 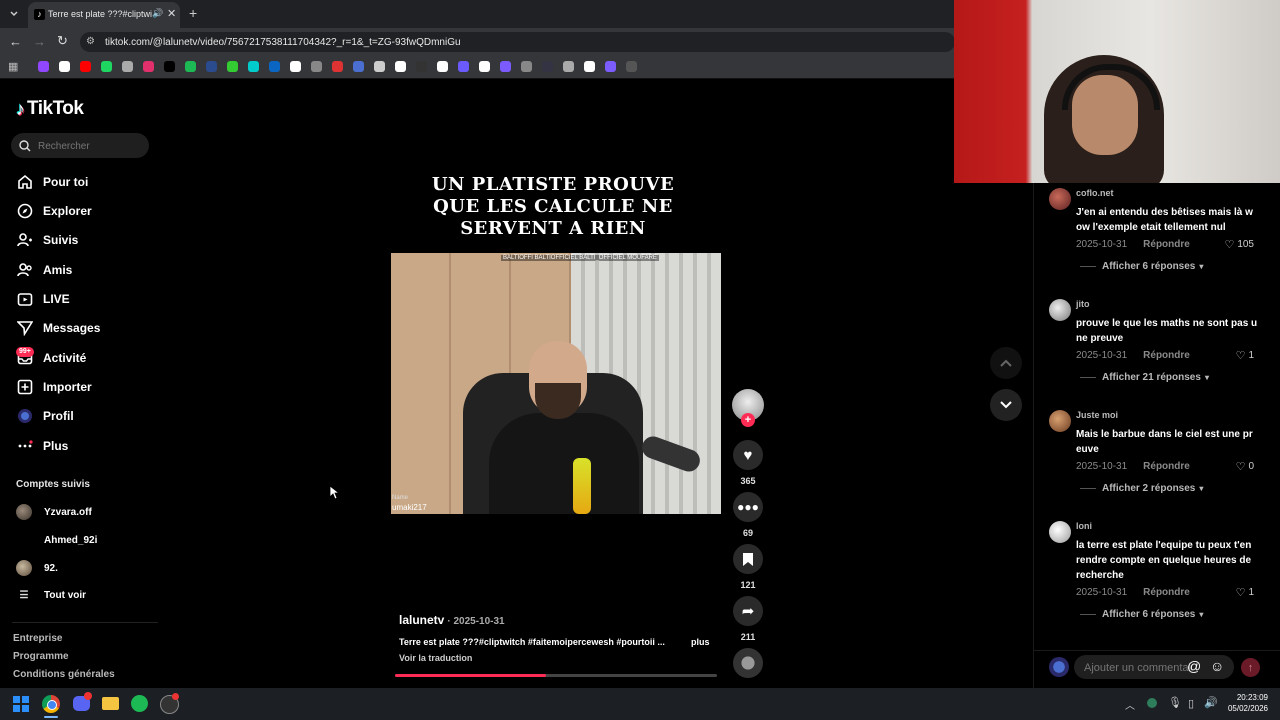 I want to click on bookmark-youtube-icon, so click(x=85, y=66).